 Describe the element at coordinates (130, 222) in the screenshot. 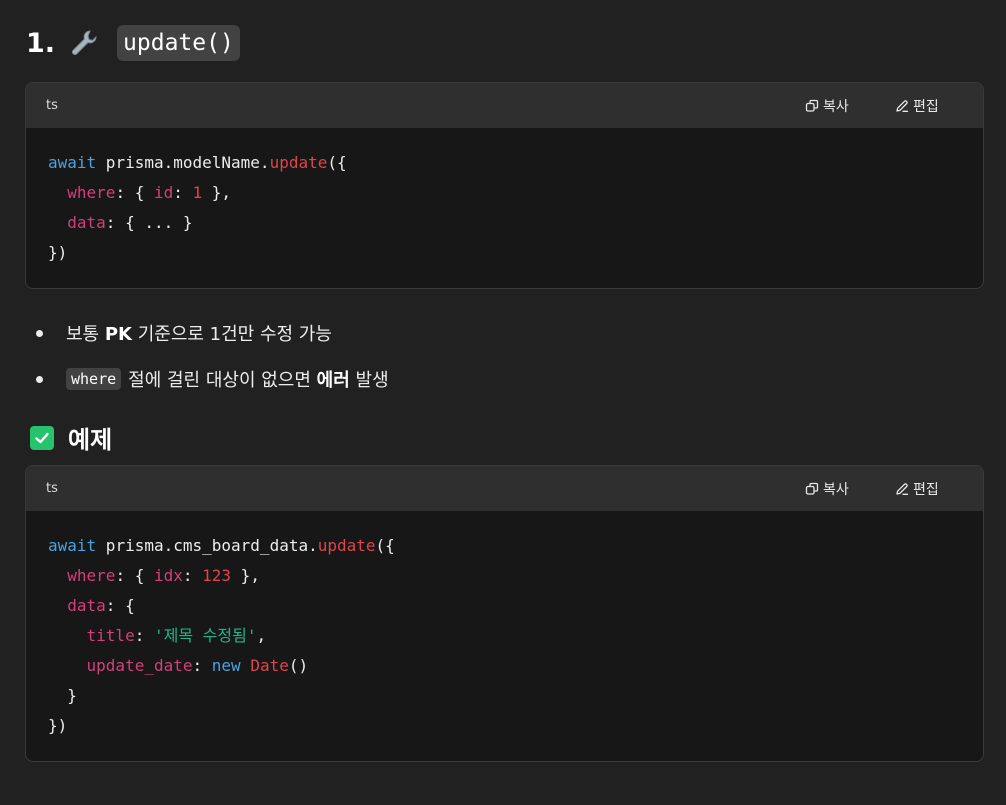

I see `code-line: data: { ... }` at that location.